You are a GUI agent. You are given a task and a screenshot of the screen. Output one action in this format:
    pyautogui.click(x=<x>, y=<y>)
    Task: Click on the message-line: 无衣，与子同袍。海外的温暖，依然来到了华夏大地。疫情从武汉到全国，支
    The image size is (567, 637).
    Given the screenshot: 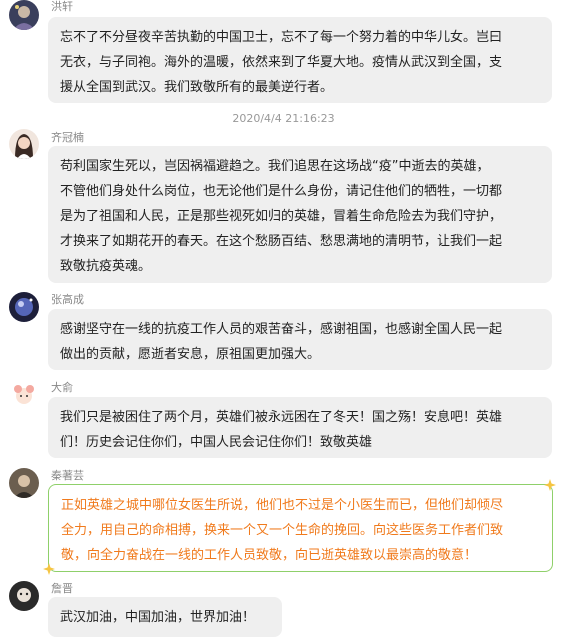 What is the action you would take?
    pyautogui.click(x=281, y=62)
    